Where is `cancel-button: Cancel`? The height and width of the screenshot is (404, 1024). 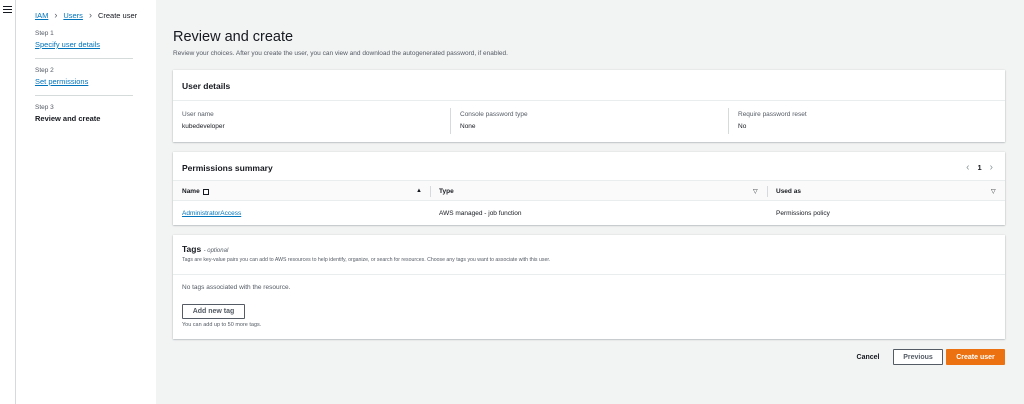 cancel-button: Cancel is located at coordinates (868, 357).